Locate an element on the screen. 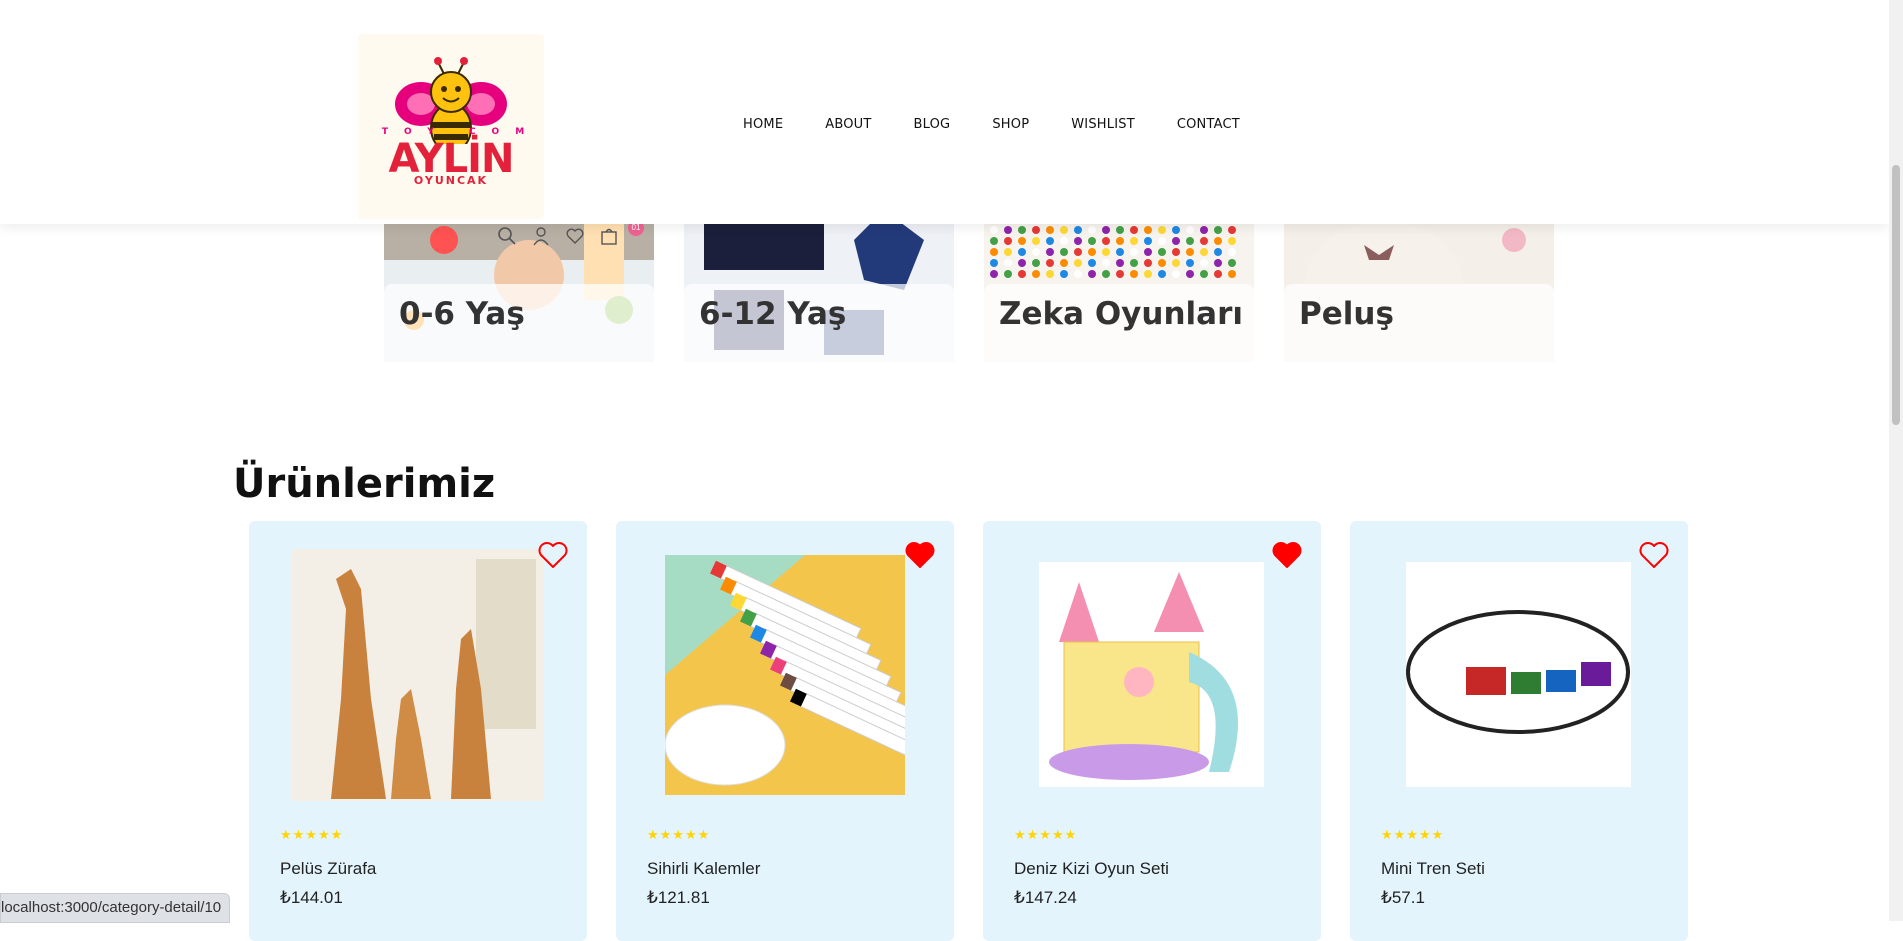  product-card: ★★★★★ Deniz Kizi Oyun Seti ₺147.24 is located at coordinates (1152, 731).